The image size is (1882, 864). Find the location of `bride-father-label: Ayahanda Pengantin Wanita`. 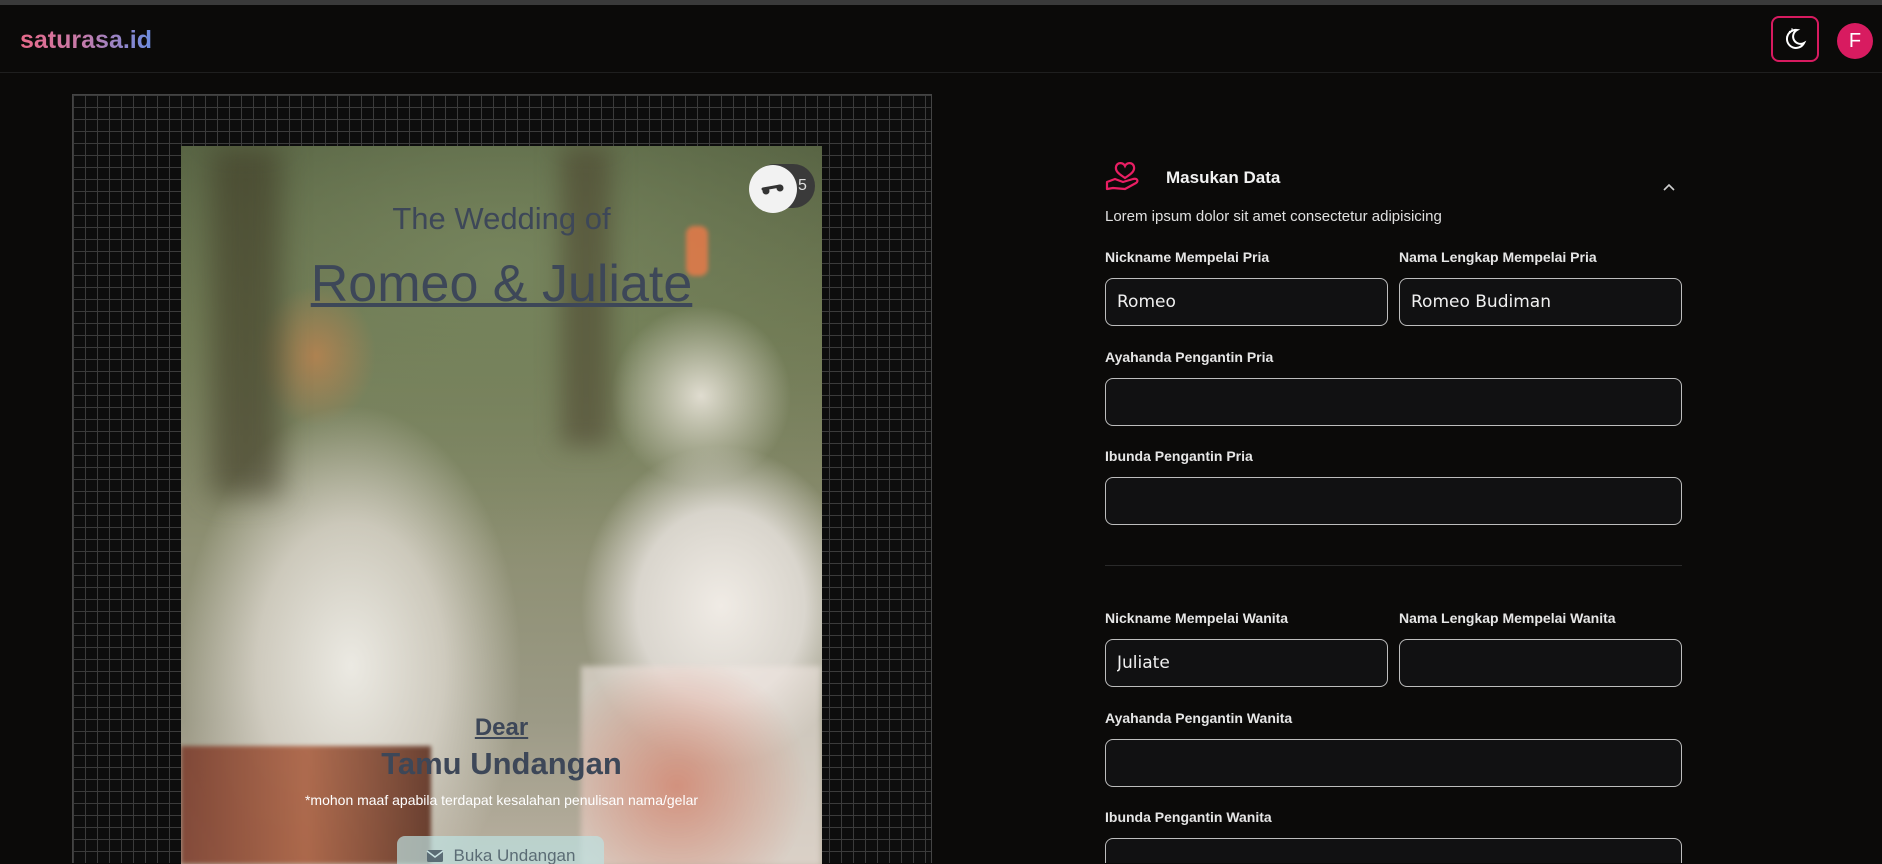

bride-father-label: Ayahanda Pengantin Wanita is located at coordinates (1199, 718).